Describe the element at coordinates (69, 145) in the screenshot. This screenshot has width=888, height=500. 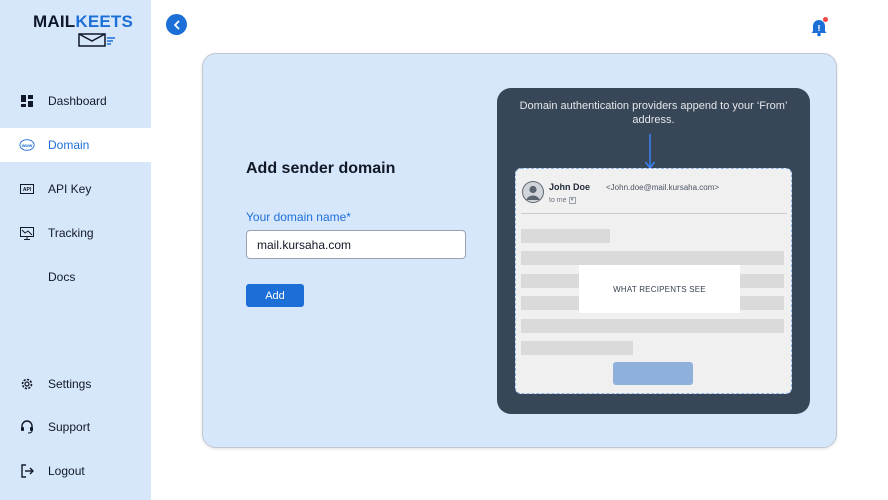
I see `sidebar-item-label: Domain` at that location.